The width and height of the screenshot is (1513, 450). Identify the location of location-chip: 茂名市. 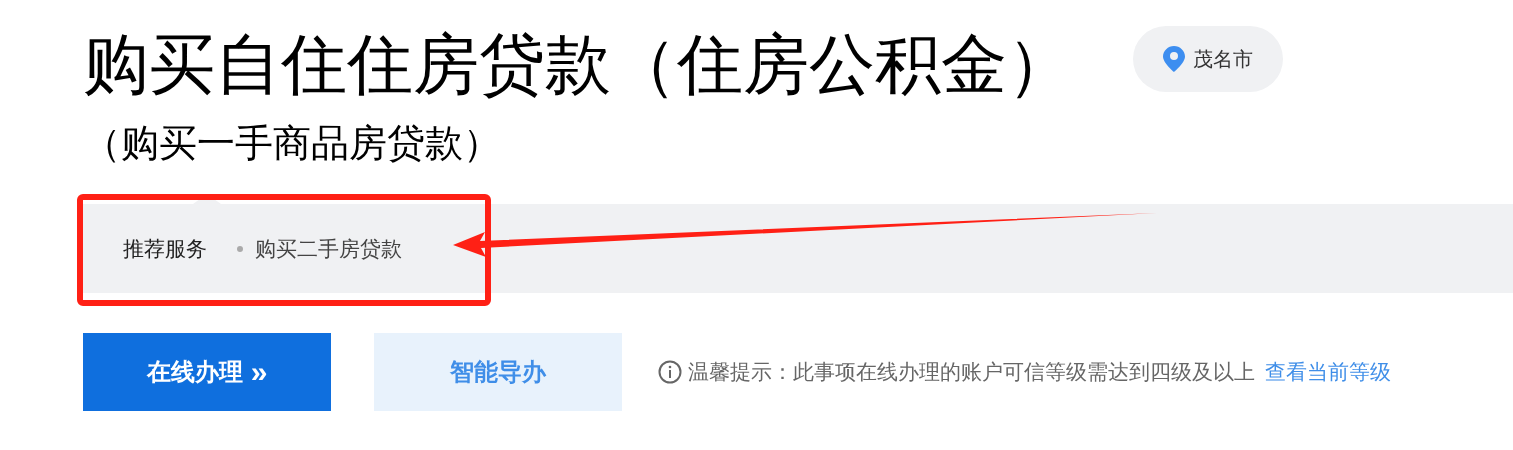
(1208, 59).